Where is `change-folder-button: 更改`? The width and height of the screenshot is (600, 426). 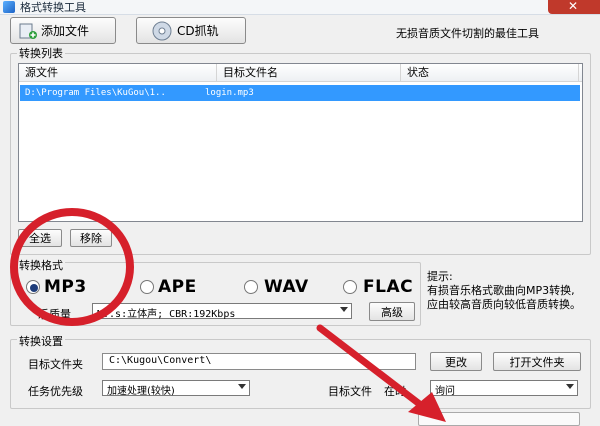
change-folder-button: 更改 is located at coordinates (456, 361).